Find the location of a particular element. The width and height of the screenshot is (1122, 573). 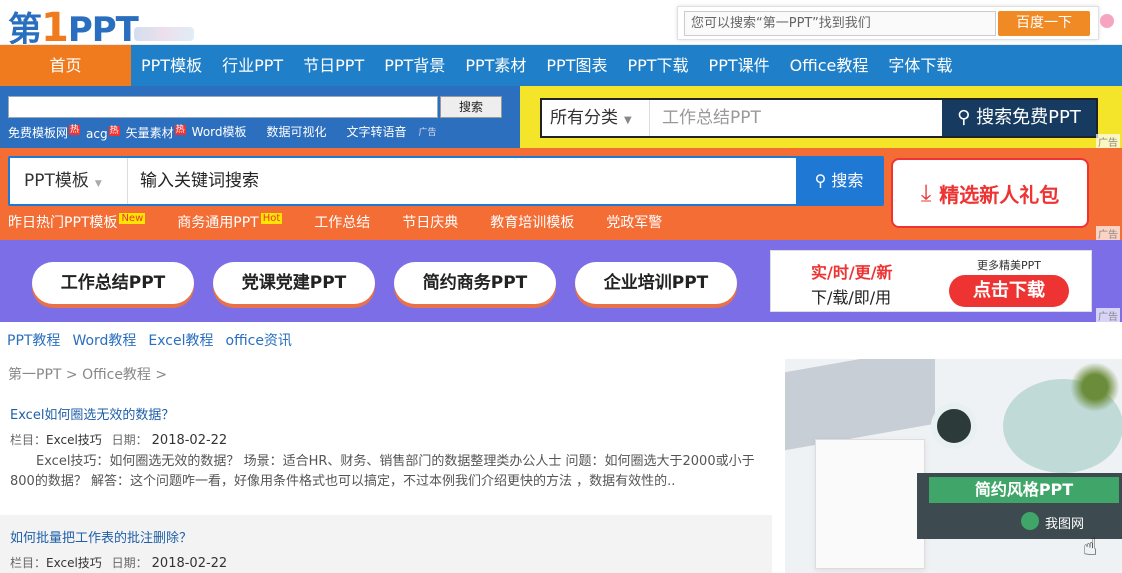

article-item: 如何批量把工作表的批注删除？ 栏目：Excel技巧 日期： 2018-02-22 is located at coordinates (386, 544).